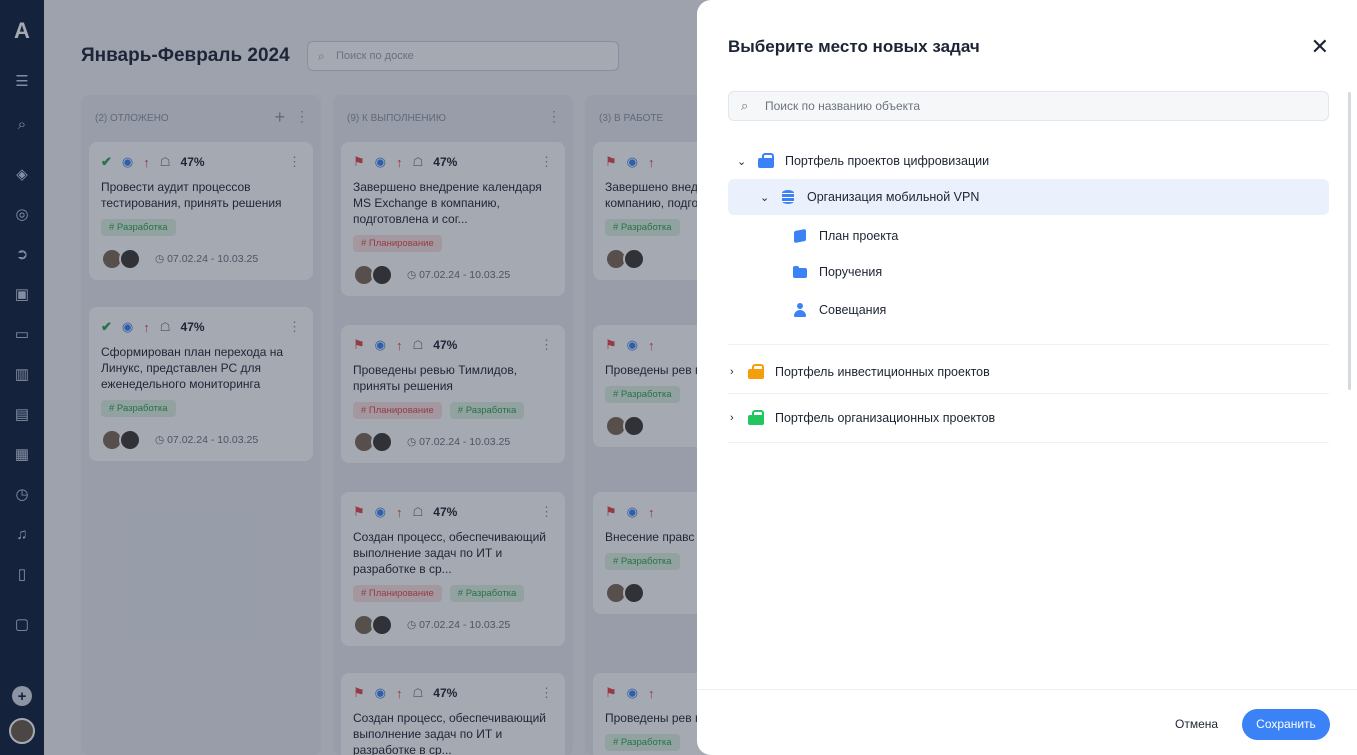 This screenshot has height=755, width=1357. Describe the element at coordinates (843, 106) in the screenshot. I see `object-search-placeholder: Поиск по названию объекта` at that location.